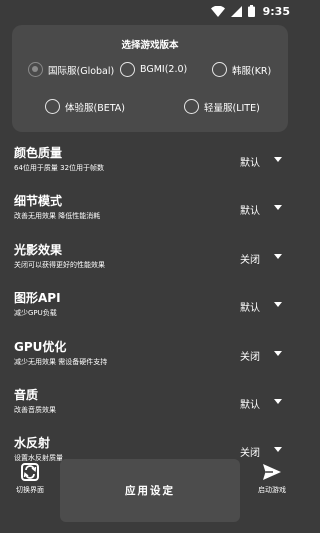  What do you see at coordinates (252, 71) in the screenshot?
I see `version-option-label: 韩服(KR)` at bounding box center [252, 71].